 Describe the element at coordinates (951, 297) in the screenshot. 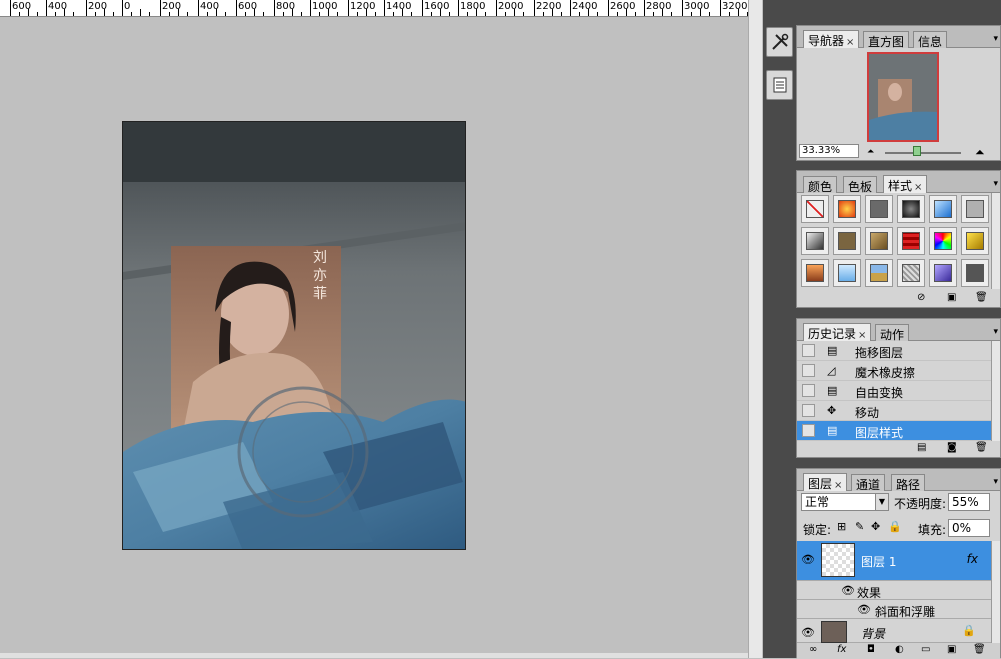

I see `new-style-icon: ▣` at that location.